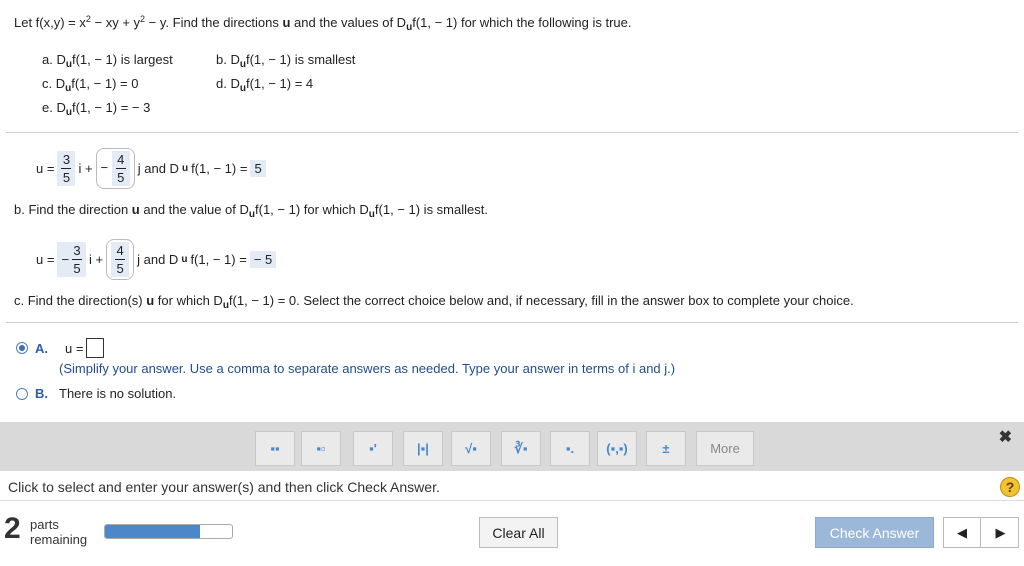  I want to click on progress-fill, so click(153, 531).